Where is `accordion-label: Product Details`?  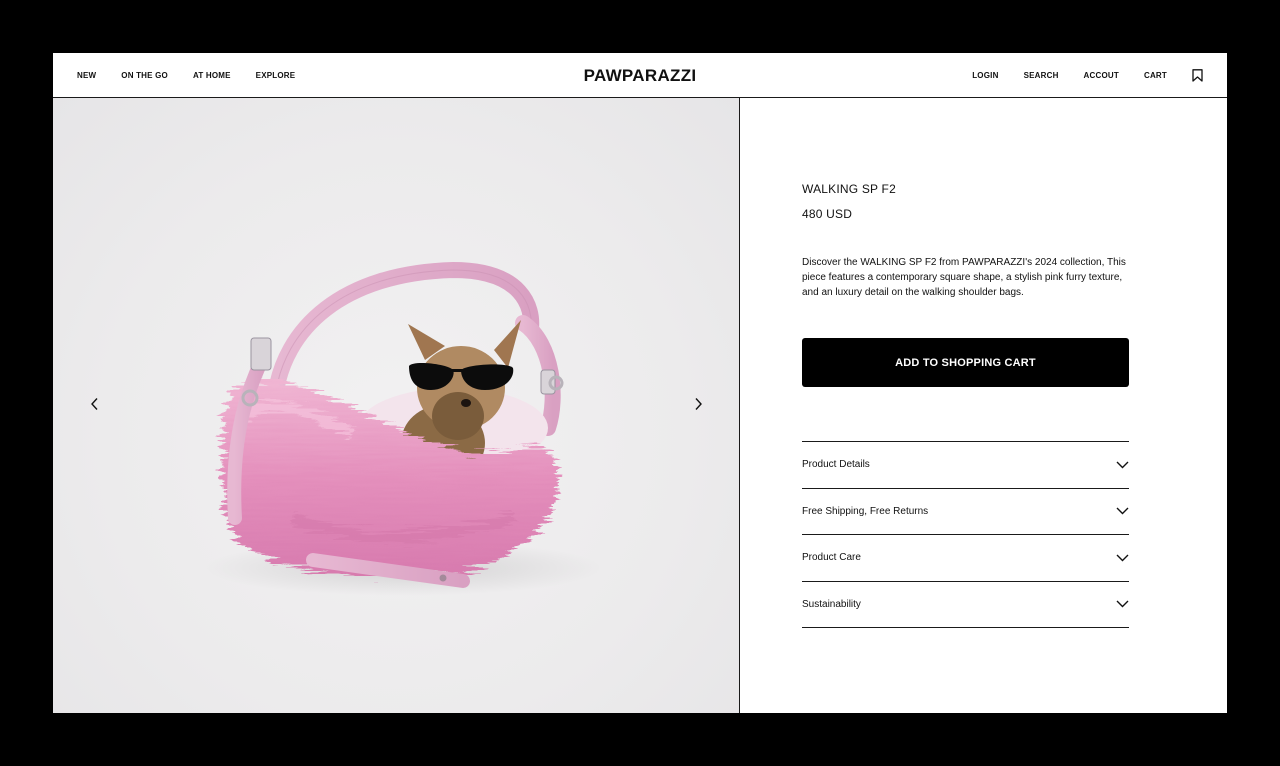 accordion-label: Product Details is located at coordinates (836, 465).